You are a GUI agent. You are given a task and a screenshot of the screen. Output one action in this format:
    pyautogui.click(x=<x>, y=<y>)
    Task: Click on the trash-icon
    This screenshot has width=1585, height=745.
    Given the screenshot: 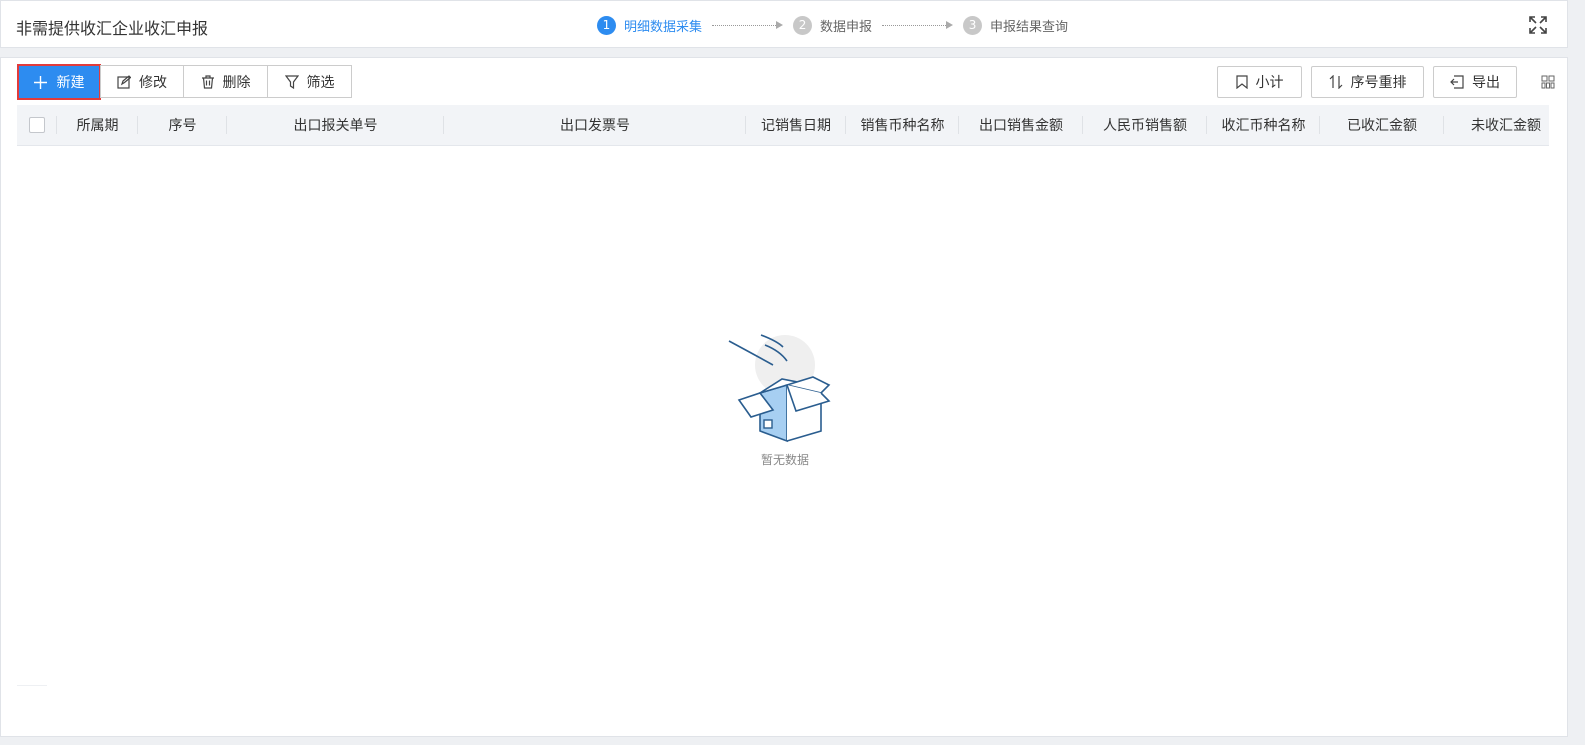 What is the action you would take?
    pyautogui.click(x=207, y=81)
    